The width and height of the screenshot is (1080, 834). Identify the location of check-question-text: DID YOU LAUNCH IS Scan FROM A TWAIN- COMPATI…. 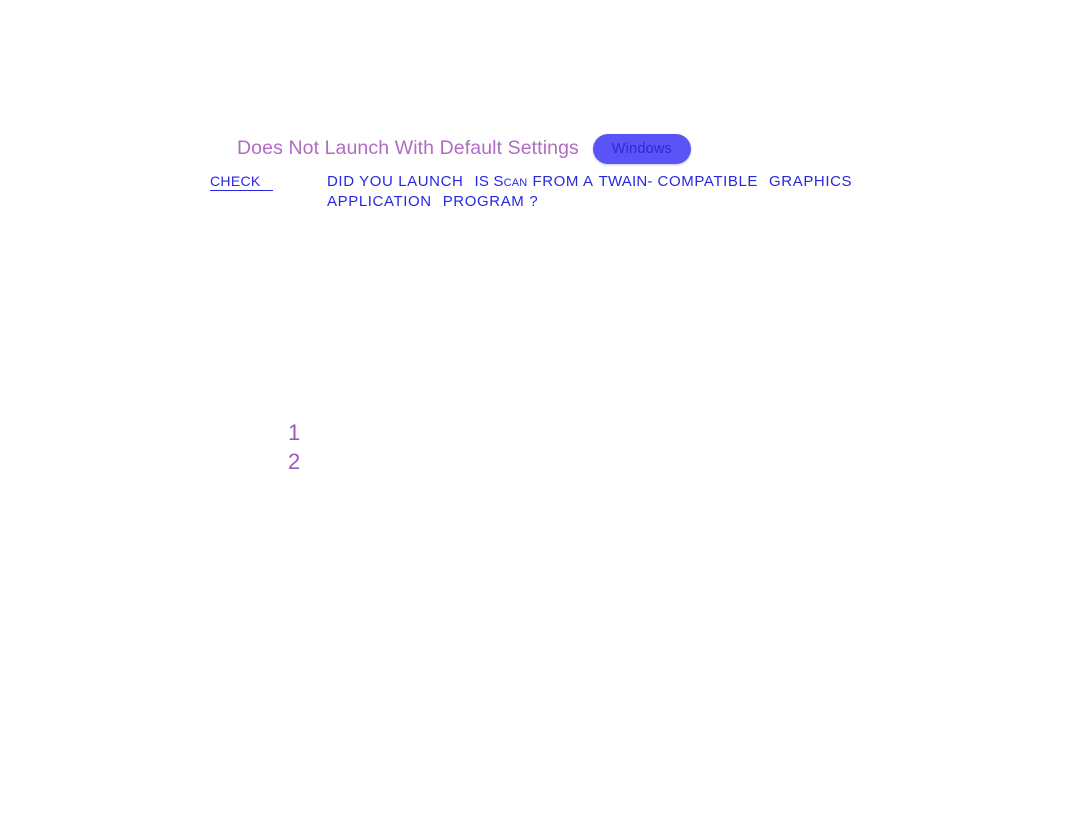
(647, 192).